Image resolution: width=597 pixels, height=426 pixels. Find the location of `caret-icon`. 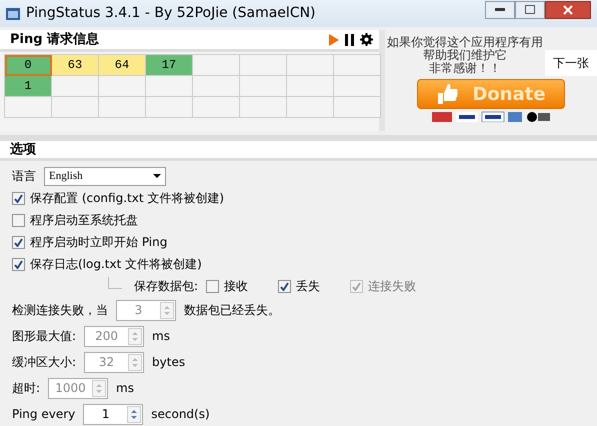

caret-icon is located at coordinates (157, 176).